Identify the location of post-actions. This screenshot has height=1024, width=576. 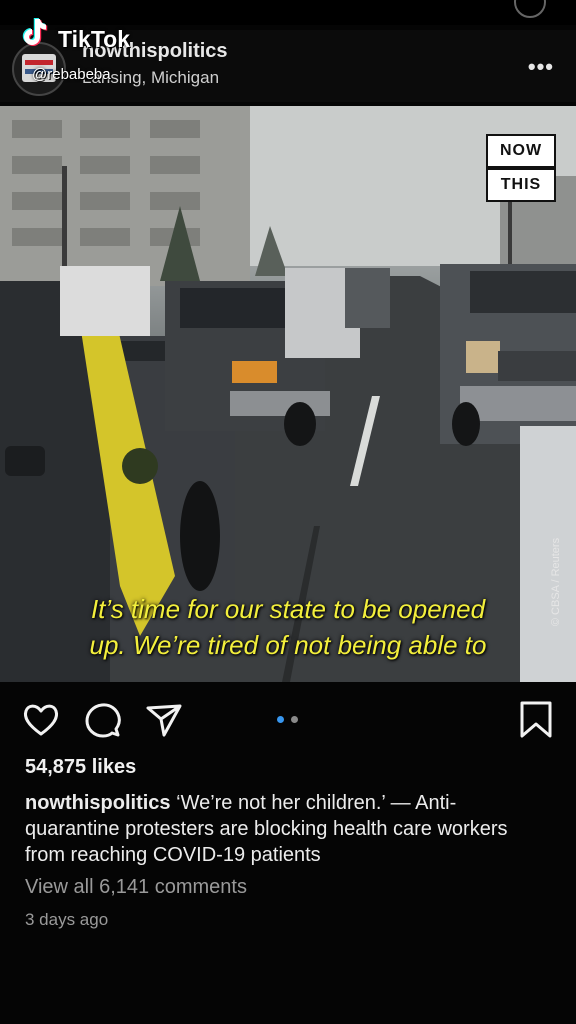
(288, 720).